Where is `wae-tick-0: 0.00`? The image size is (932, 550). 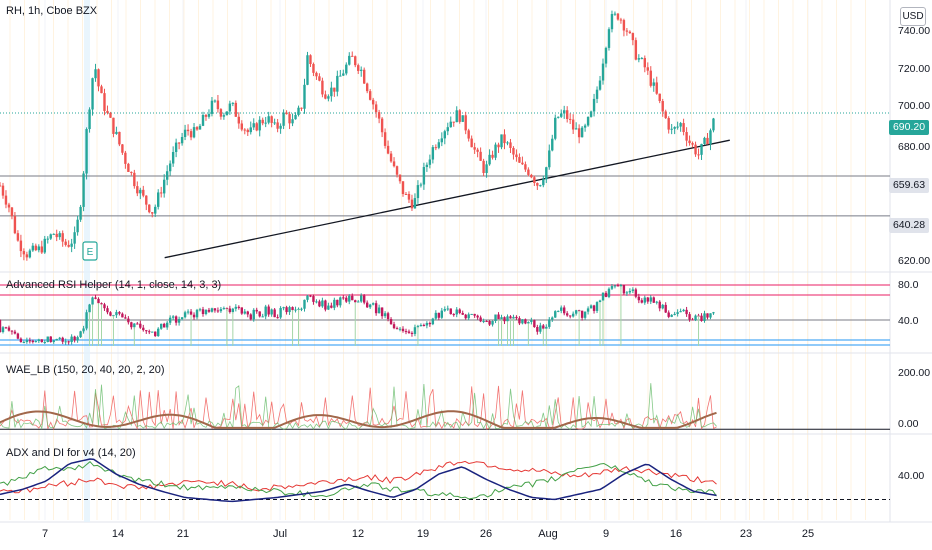
wae-tick-0: 0.00 is located at coordinates (908, 424).